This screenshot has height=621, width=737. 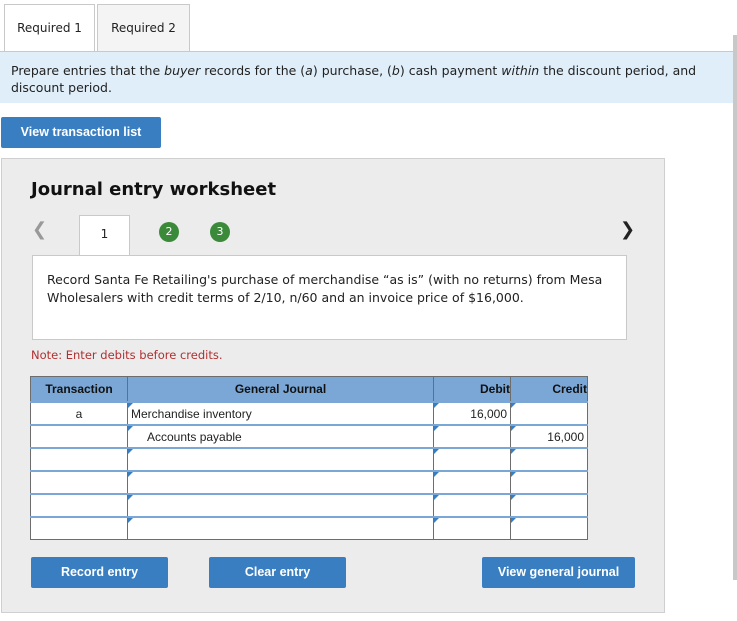 I want to click on account-cell: Merchandise inventory, so click(x=280, y=413).